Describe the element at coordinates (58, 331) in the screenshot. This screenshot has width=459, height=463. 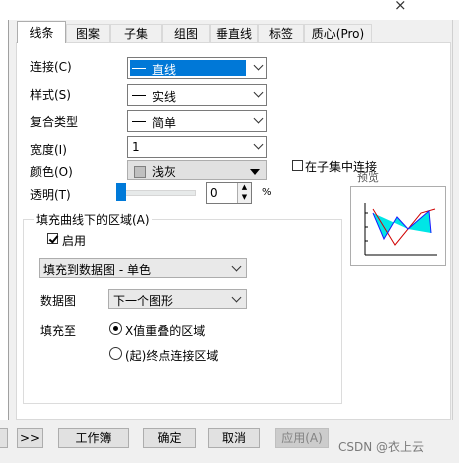
I see `fill-to-label: 填充至` at that location.